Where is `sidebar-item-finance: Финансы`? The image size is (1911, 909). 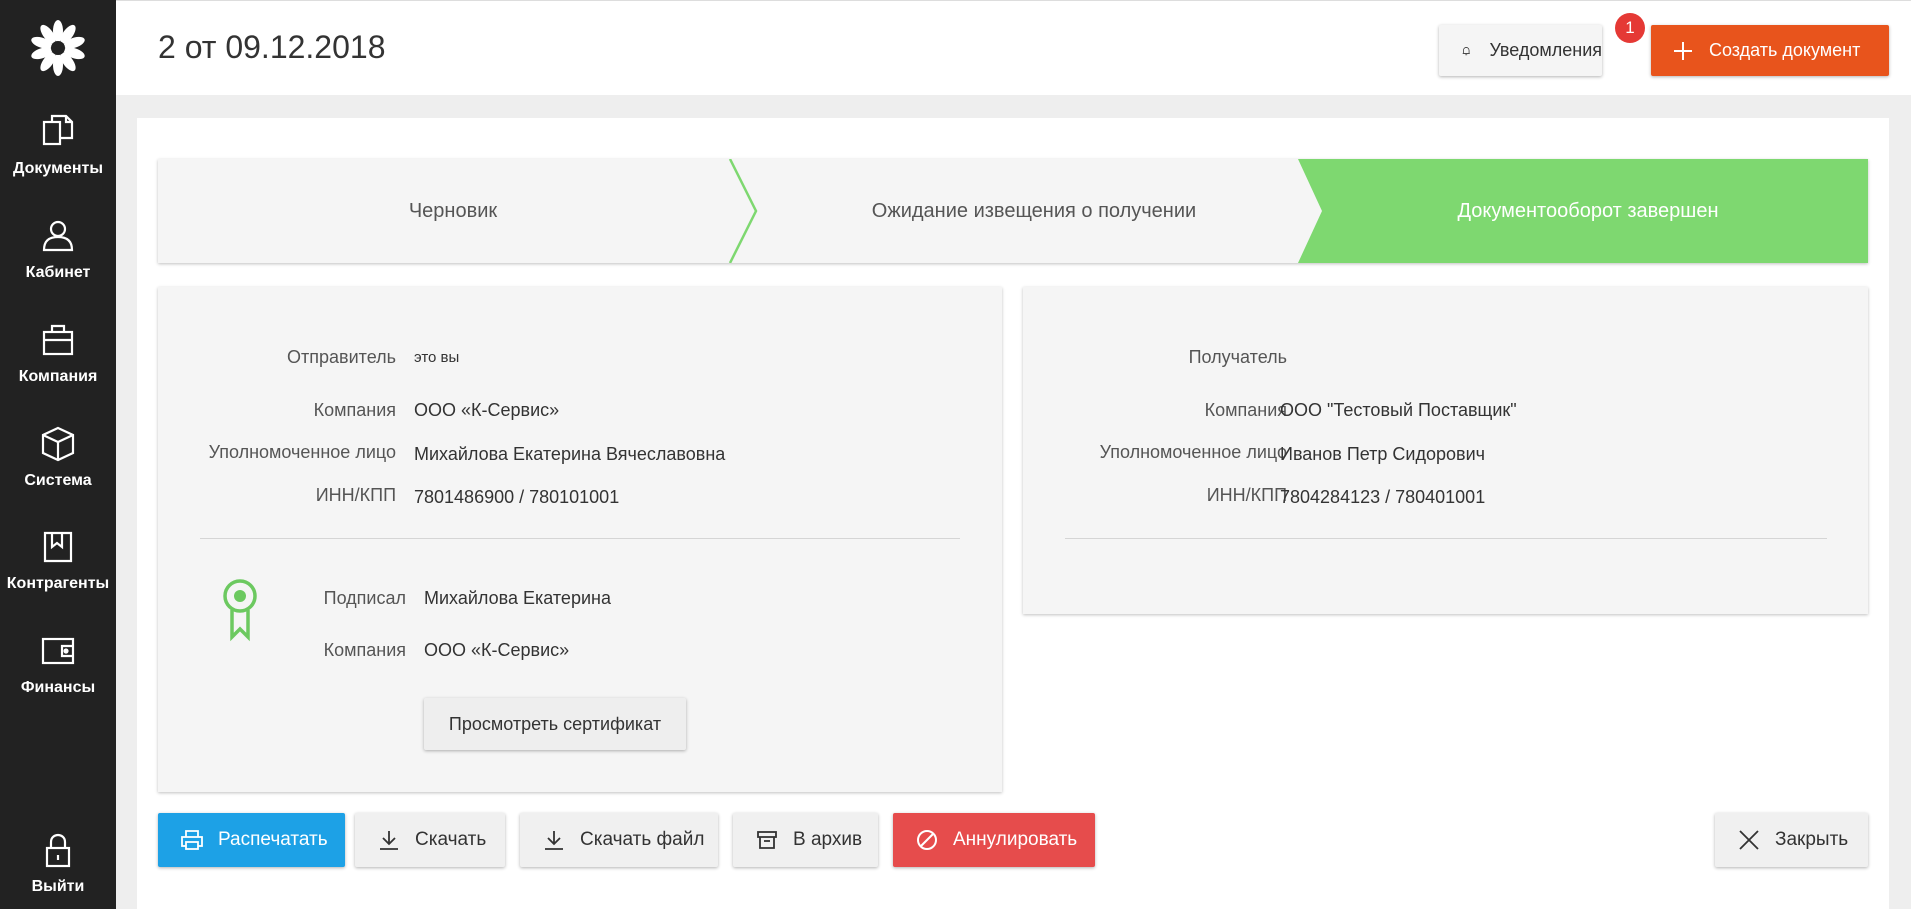
sidebar-item-finance: Финансы is located at coordinates (58, 681).